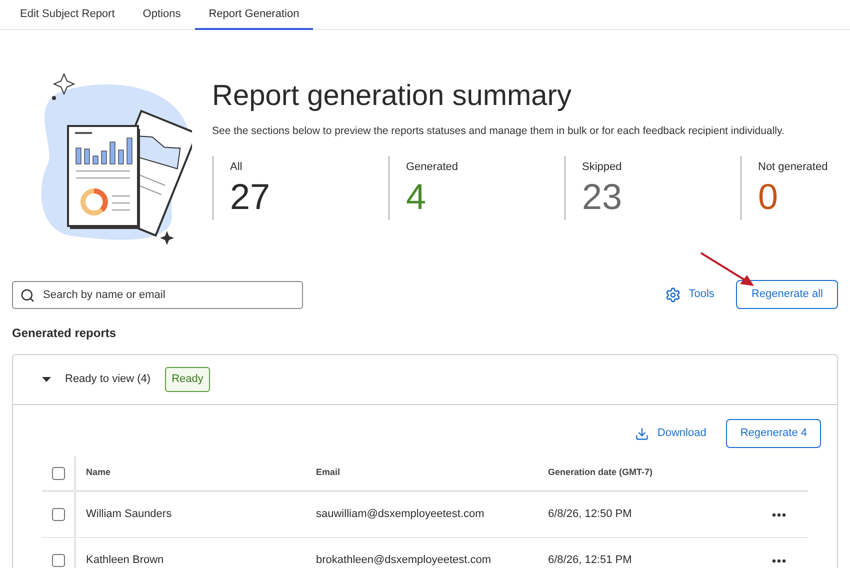 The image size is (850, 568). I want to click on stat-label: Generated, so click(432, 167).